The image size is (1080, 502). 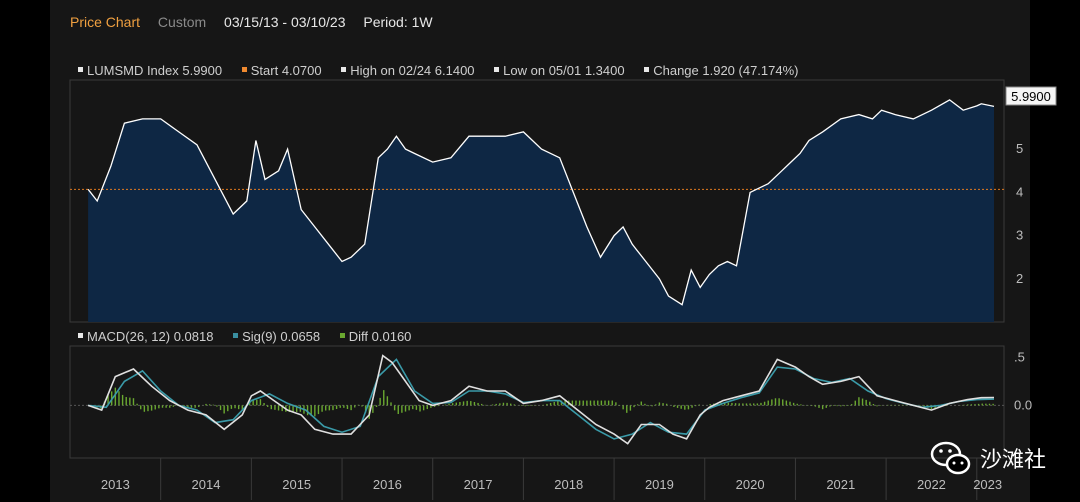 I want to click on x-tick-label: 2023, so click(x=987, y=484).